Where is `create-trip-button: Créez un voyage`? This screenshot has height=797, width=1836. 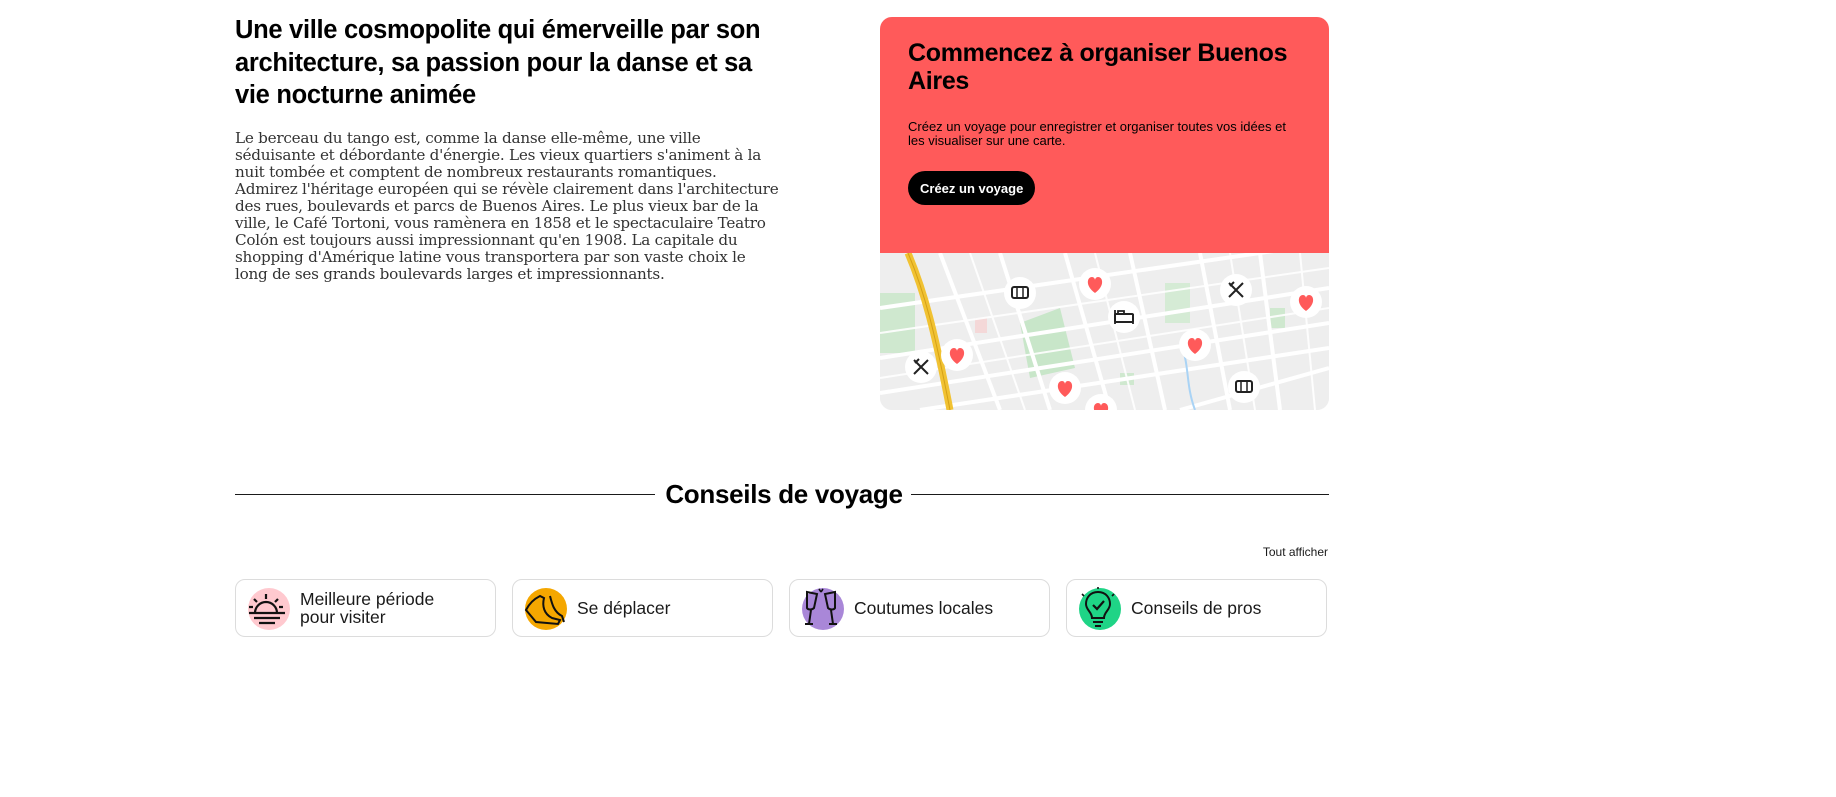
create-trip-button: Créez un voyage is located at coordinates (972, 188).